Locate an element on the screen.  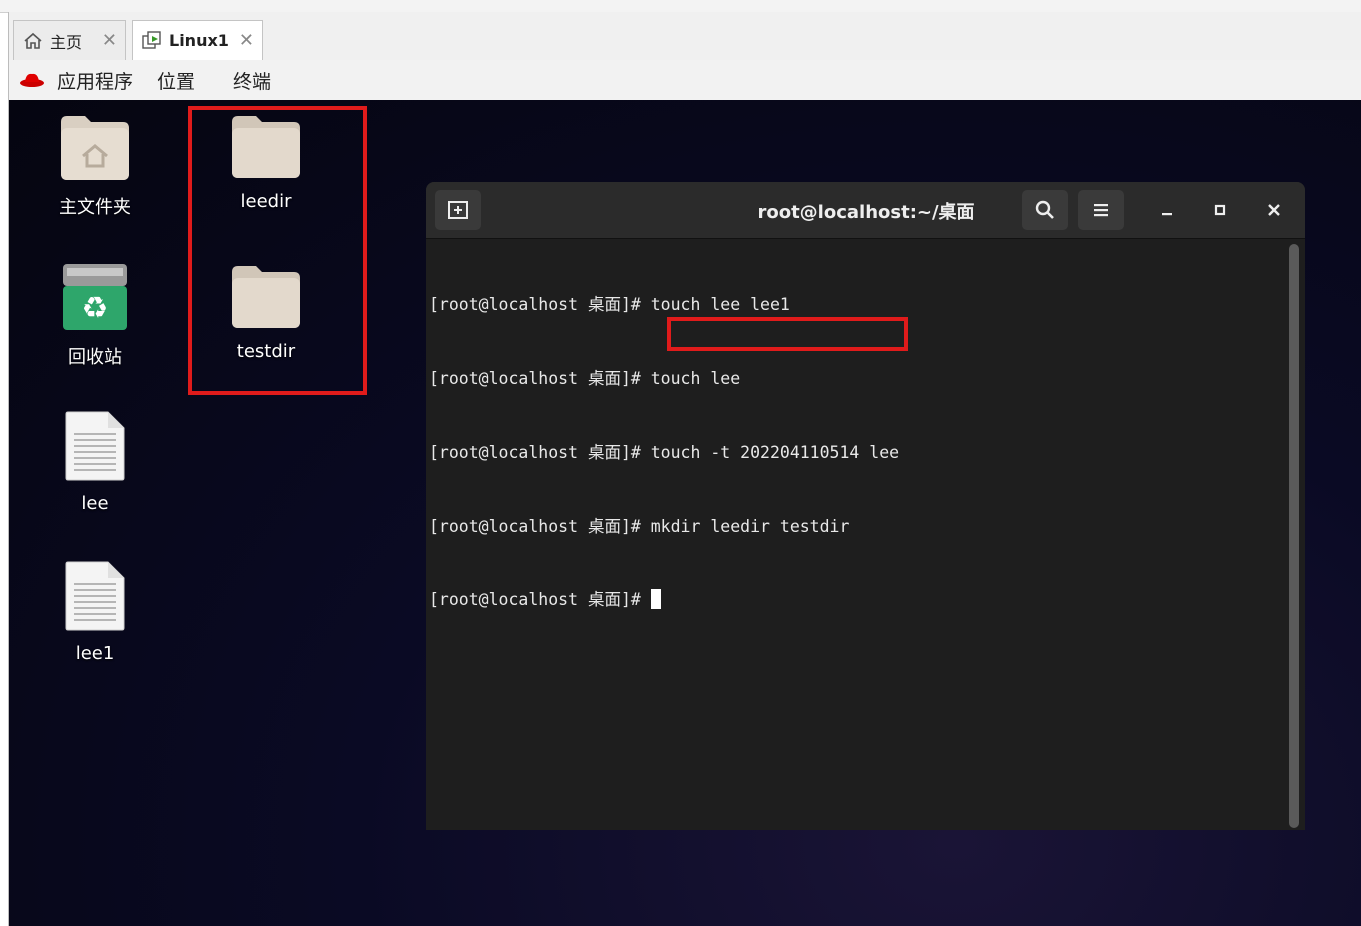
gnome-top-bar: 应用程序 位置 终端 is located at coordinates (684, 80).